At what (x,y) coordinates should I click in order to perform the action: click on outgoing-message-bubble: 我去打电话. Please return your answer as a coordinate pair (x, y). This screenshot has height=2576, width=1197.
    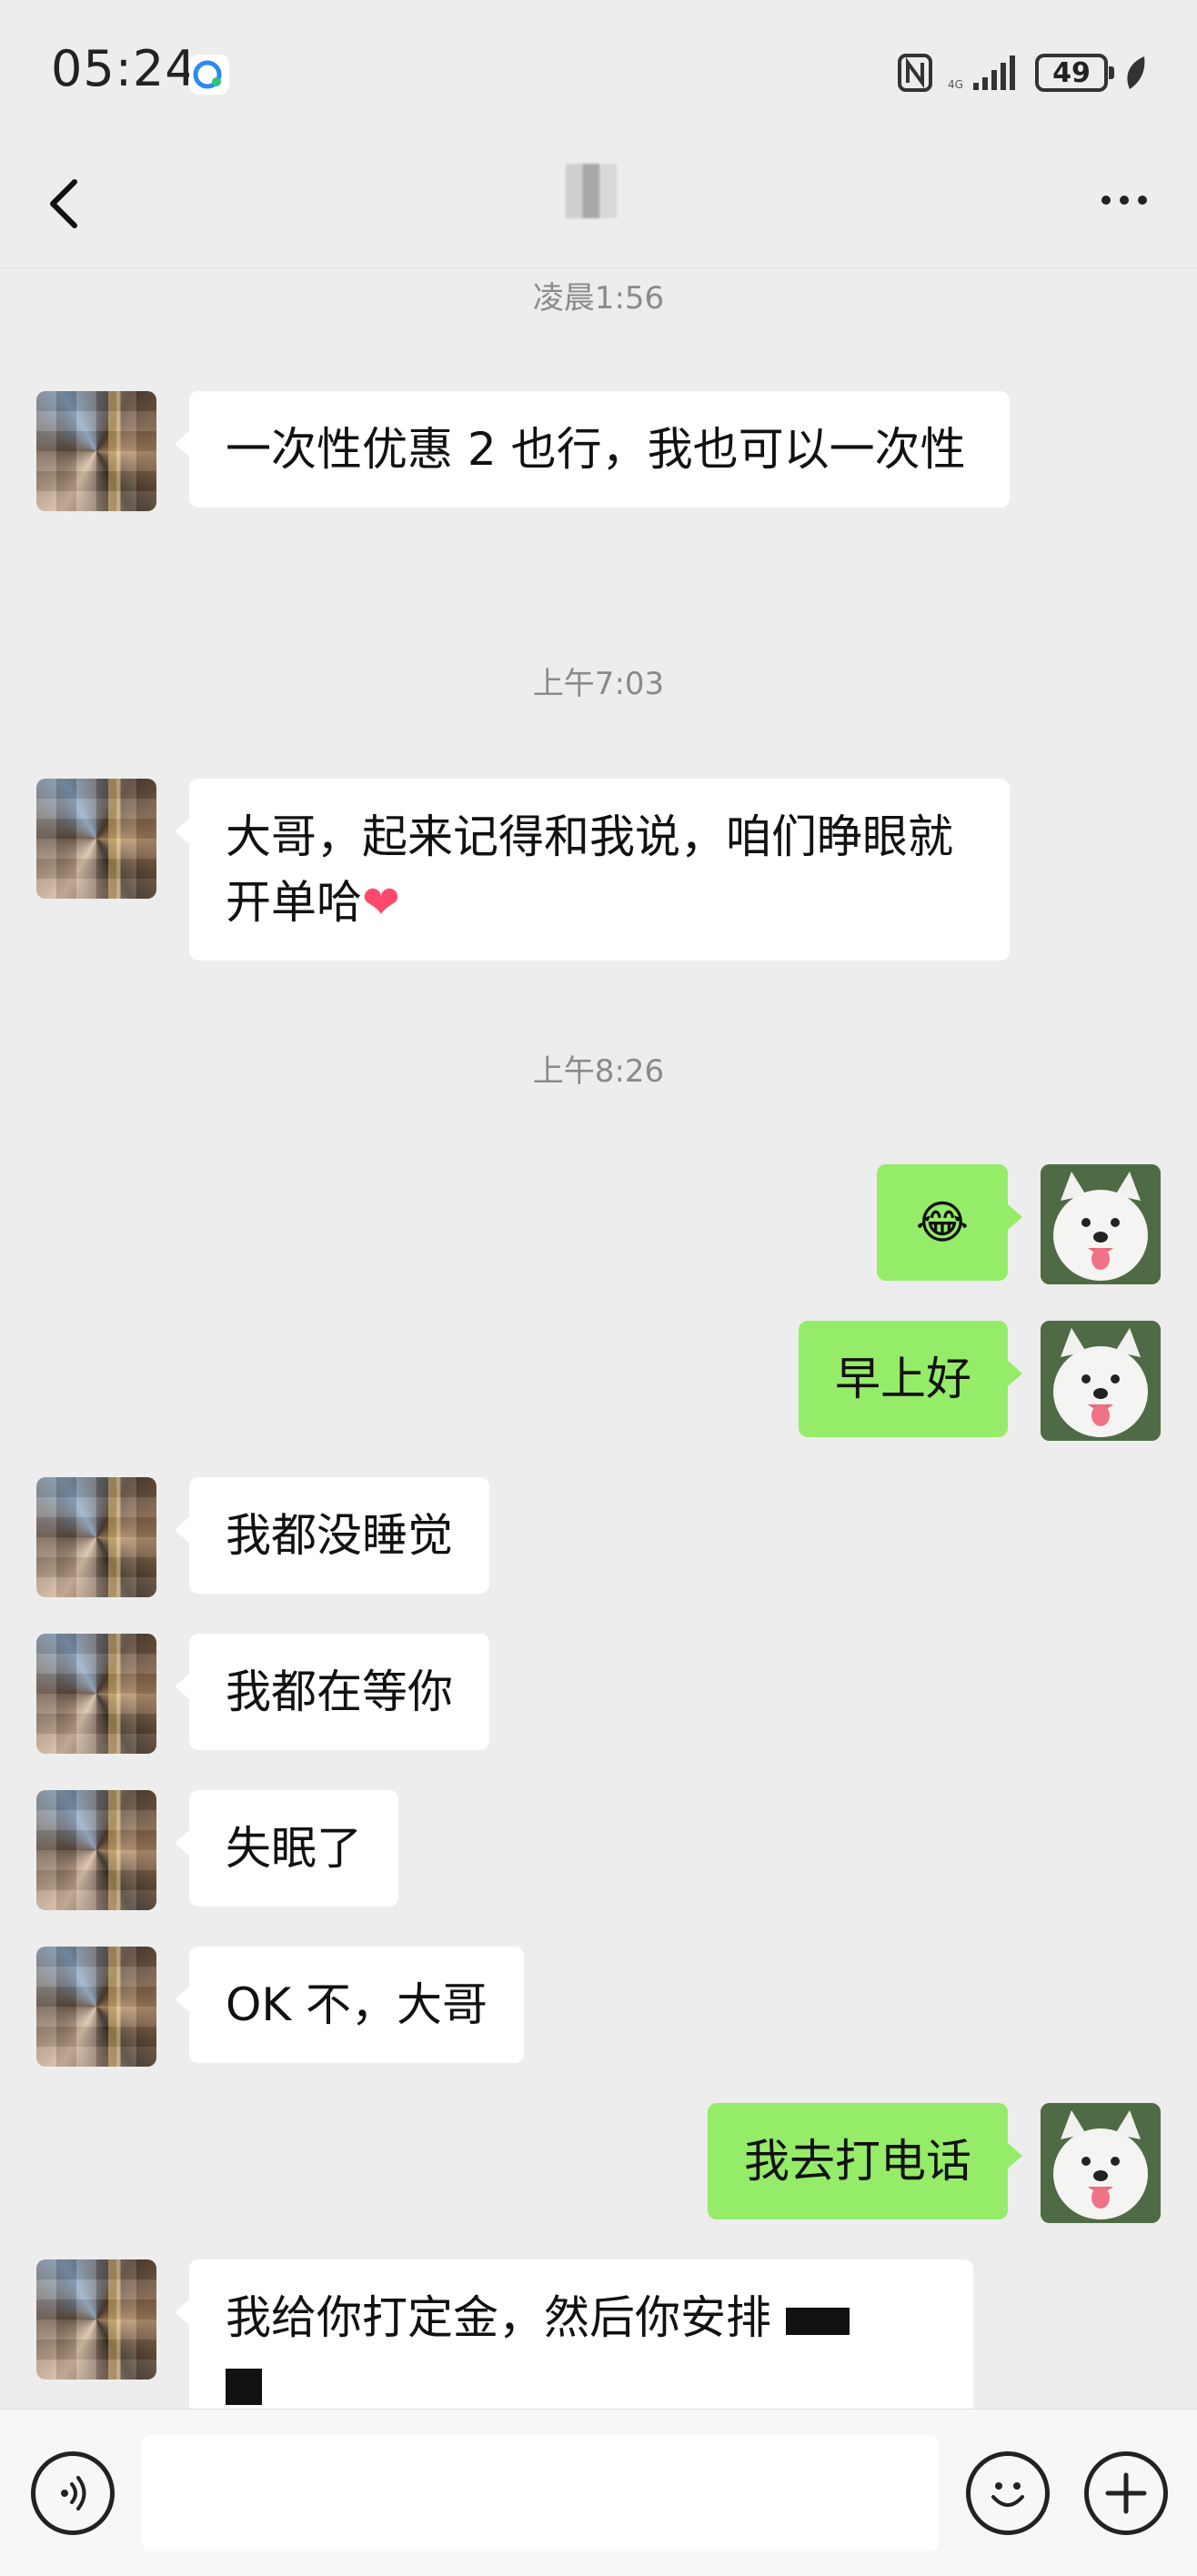
    Looking at the image, I should click on (865, 2161).